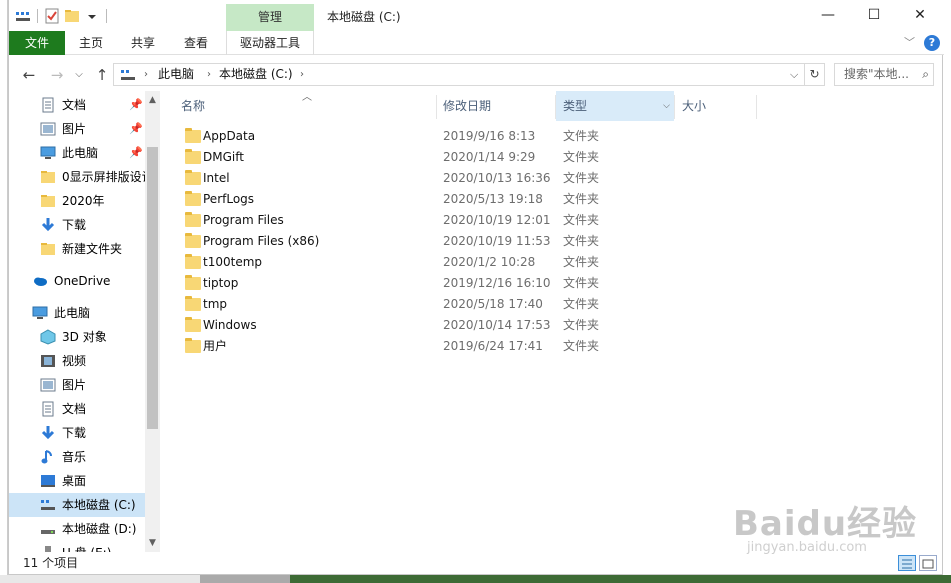 The height and width of the screenshot is (583, 951). Describe the element at coordinates (718, 106) in the screenshot. I see `column-header-size: 大小` at that location.